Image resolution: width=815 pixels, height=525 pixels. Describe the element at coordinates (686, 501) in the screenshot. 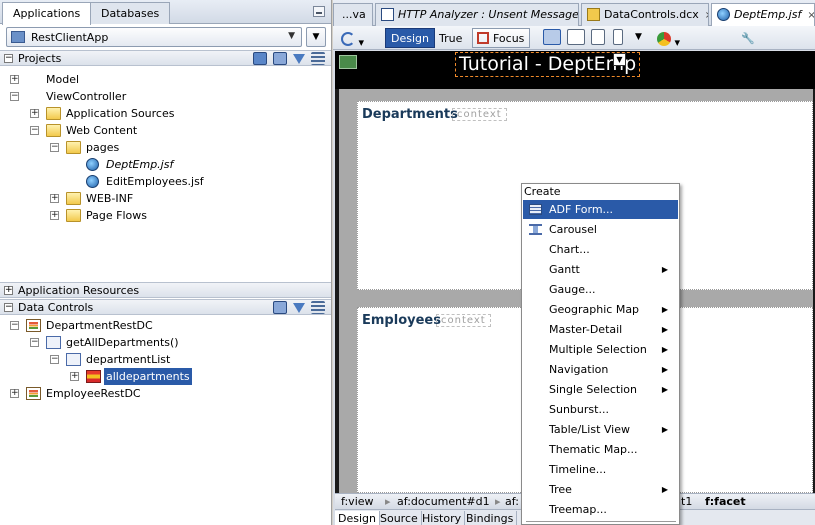

I see `crumb-t1: t1` at that location.